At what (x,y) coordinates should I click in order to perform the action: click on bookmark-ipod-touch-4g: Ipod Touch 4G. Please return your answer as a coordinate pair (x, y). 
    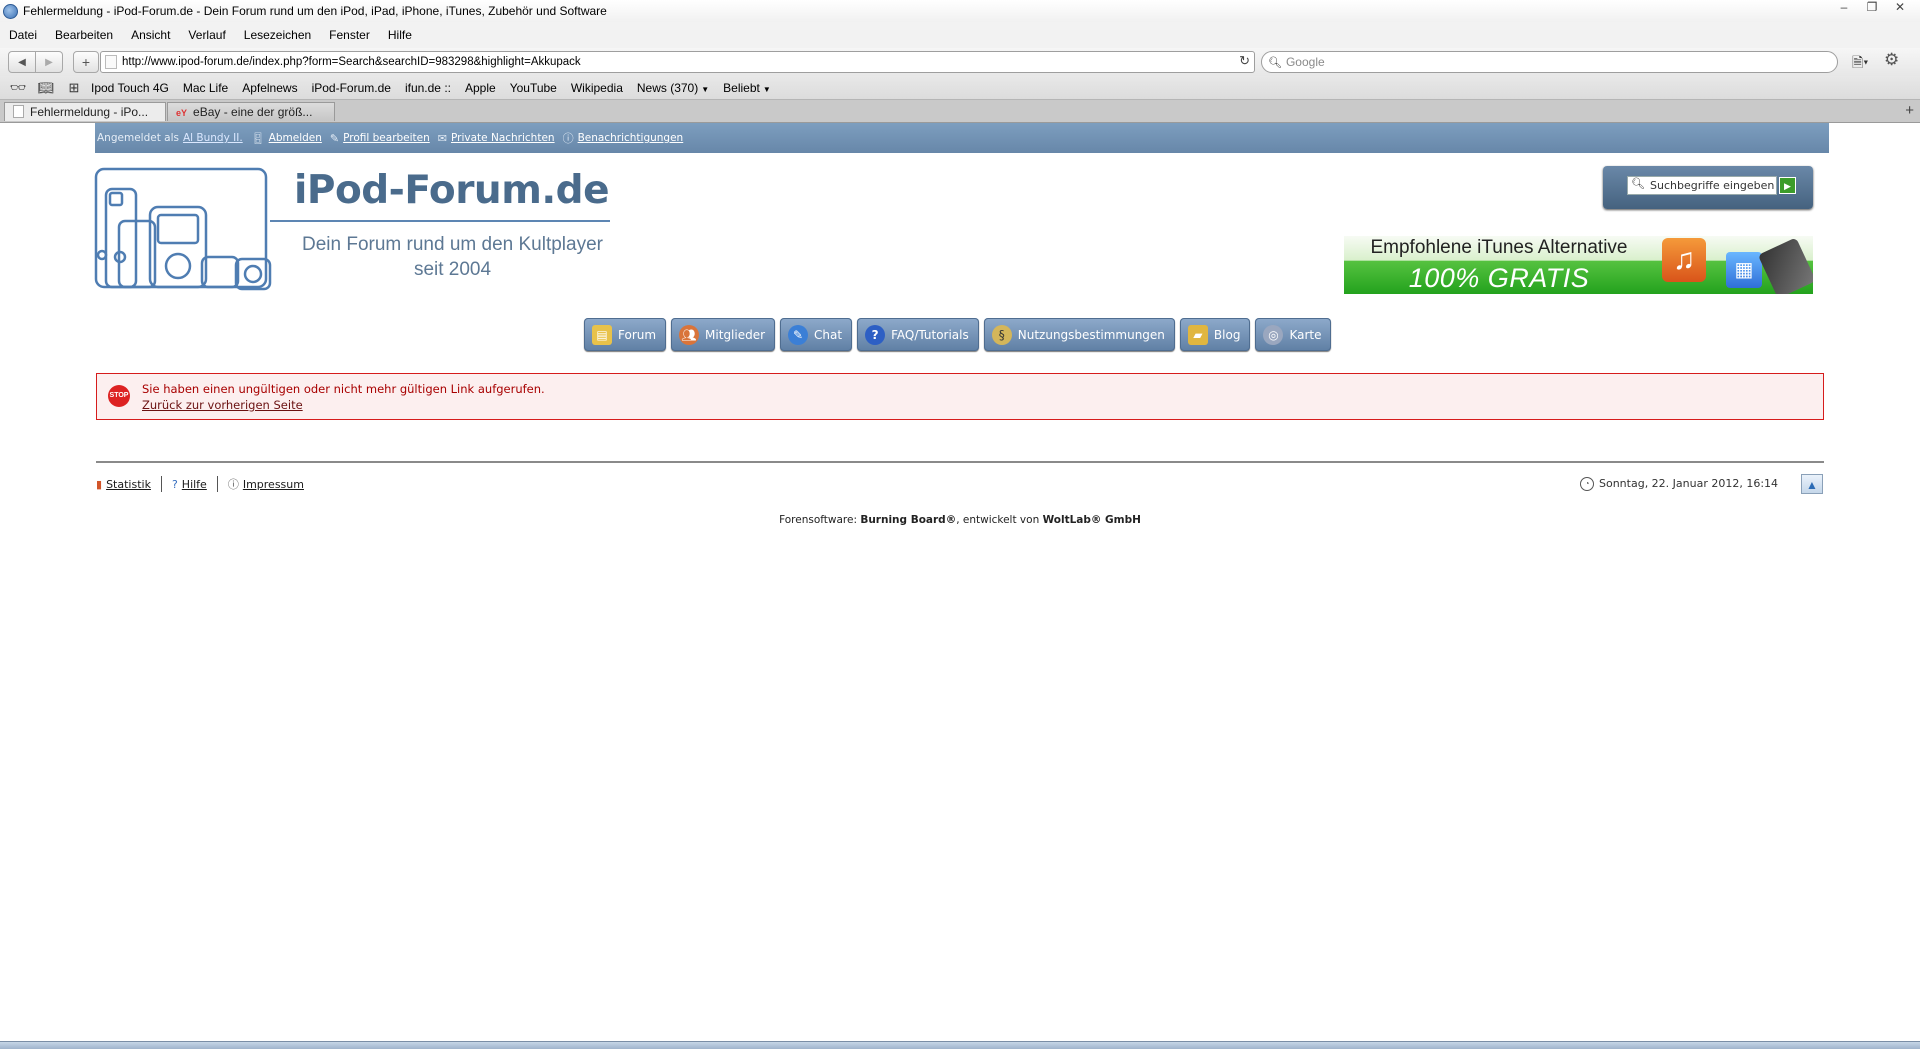
    Looking at the image, I should click on (130, 88).